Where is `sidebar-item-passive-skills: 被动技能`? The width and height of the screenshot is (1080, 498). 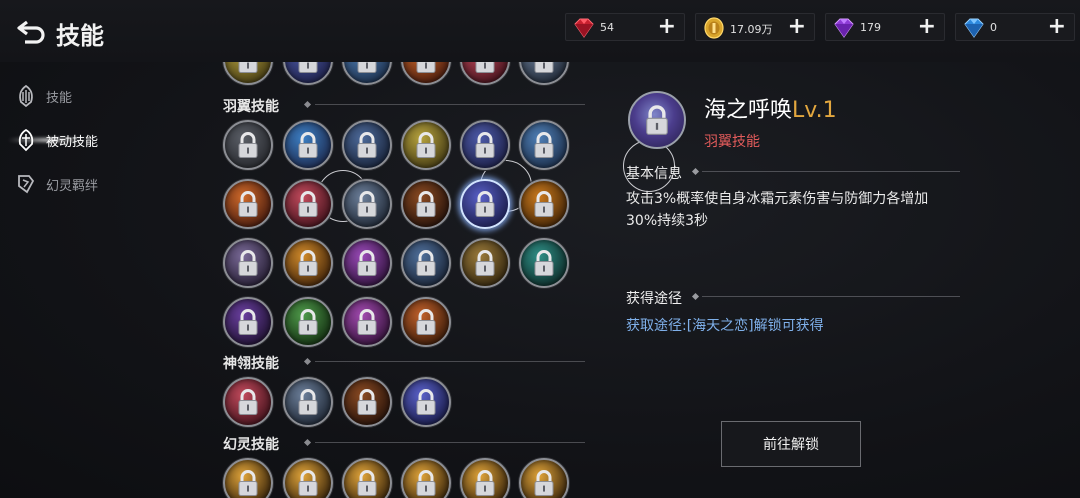
sidebar-item-passive-skills: 被动技能 is located at coordinates (56, 140).